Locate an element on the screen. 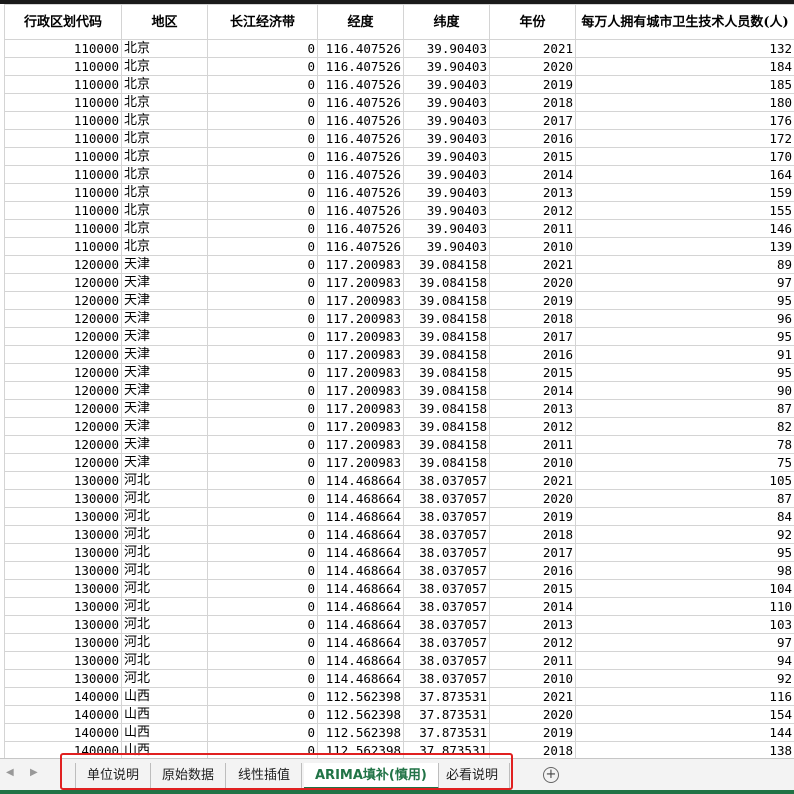  column-header: 经度 is located at coordinates (360, 22).